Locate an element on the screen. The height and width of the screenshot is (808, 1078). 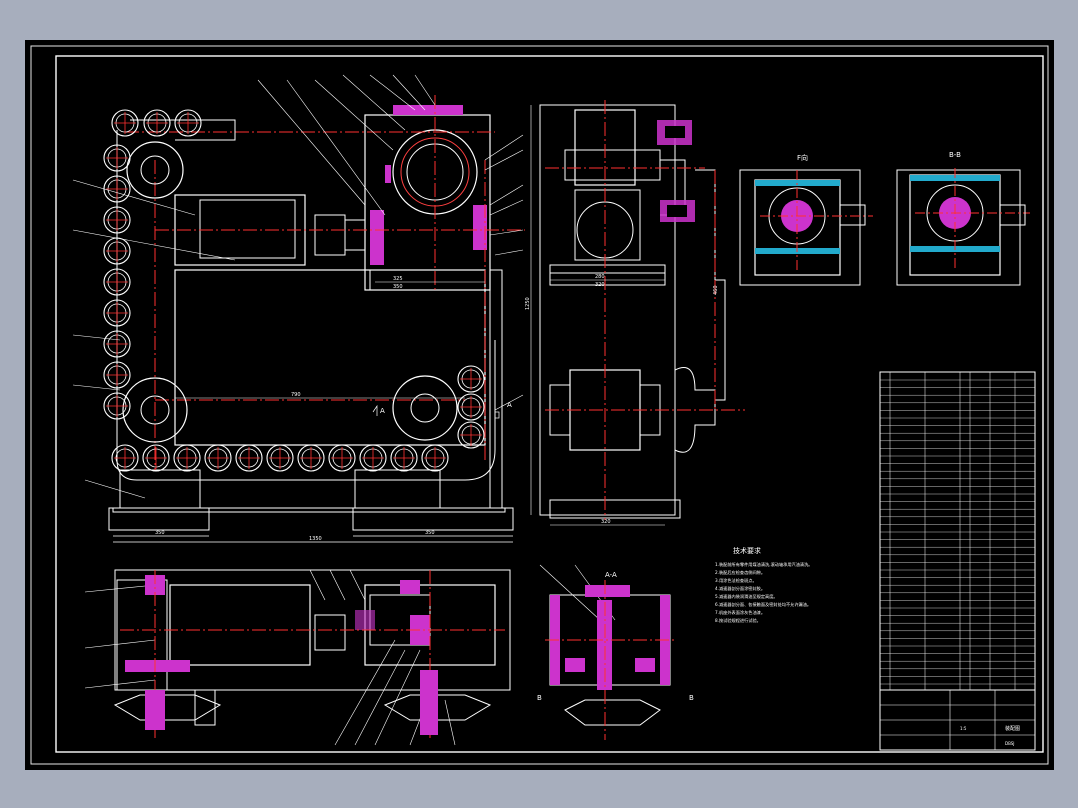
f-view: F向 is located at coordinates (806, 219).